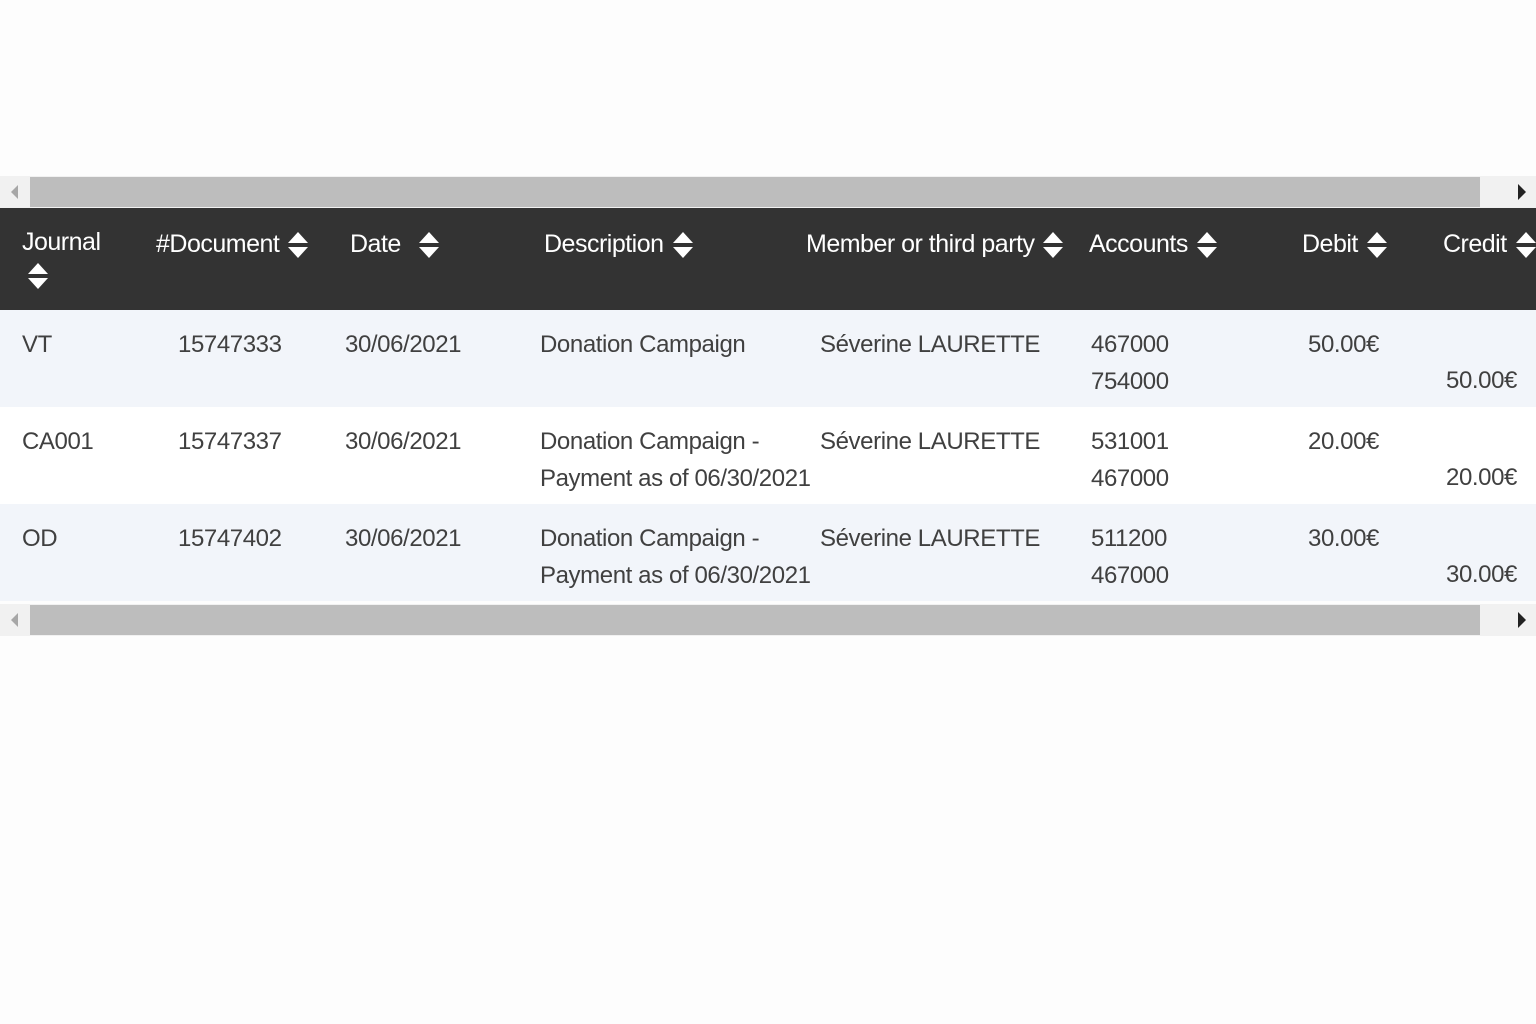 This screenshot has width=1536, height=1024. I want to click on column-header-label: #Document, so click(218, 244).